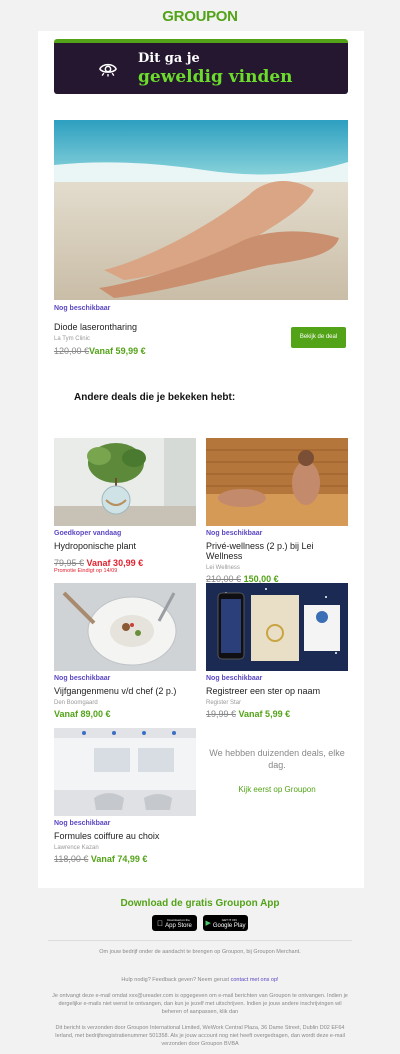 The height and width of the screenshot is (1054, 400). Describe the element at coordinates (76, 848) in the screenshot. I see `deal-merchant: Lawrence Kazan` at that location.